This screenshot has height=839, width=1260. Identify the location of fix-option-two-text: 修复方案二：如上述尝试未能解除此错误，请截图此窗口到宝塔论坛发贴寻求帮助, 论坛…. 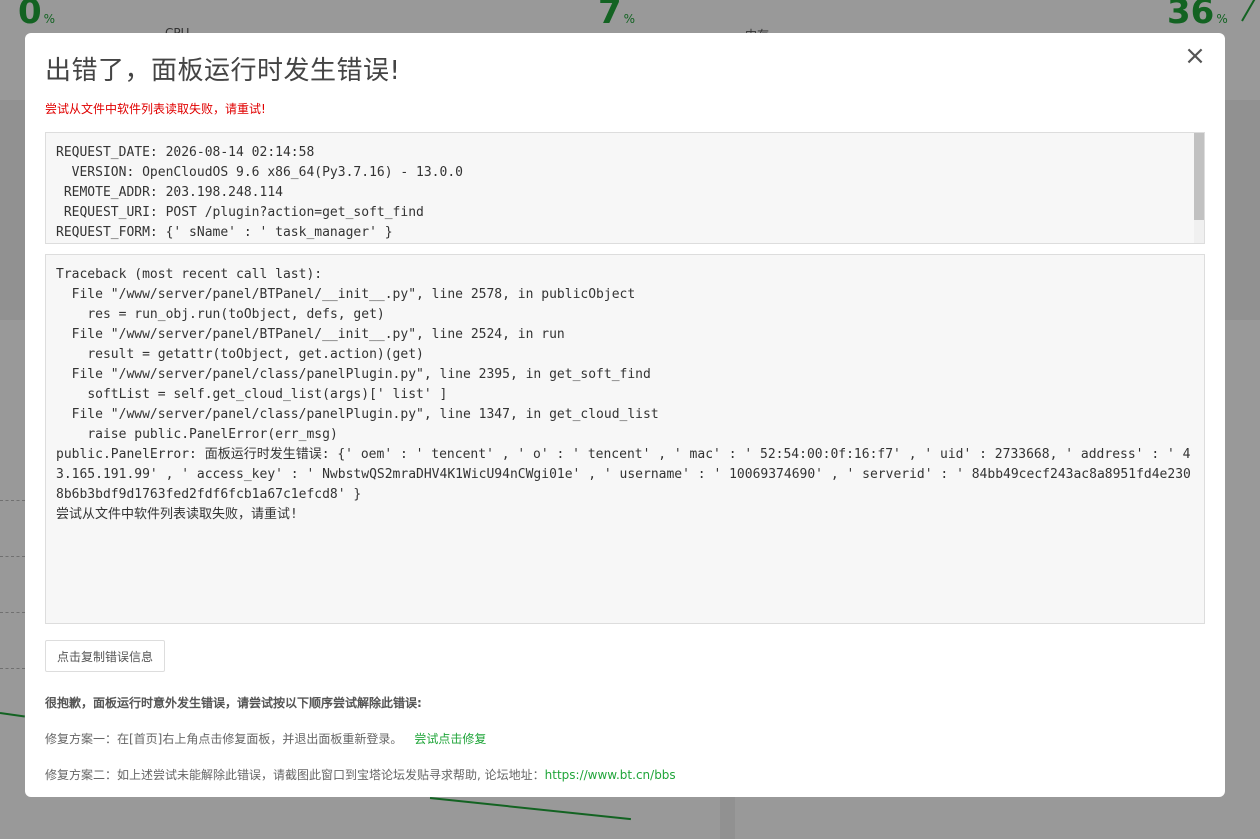
(295, 775).